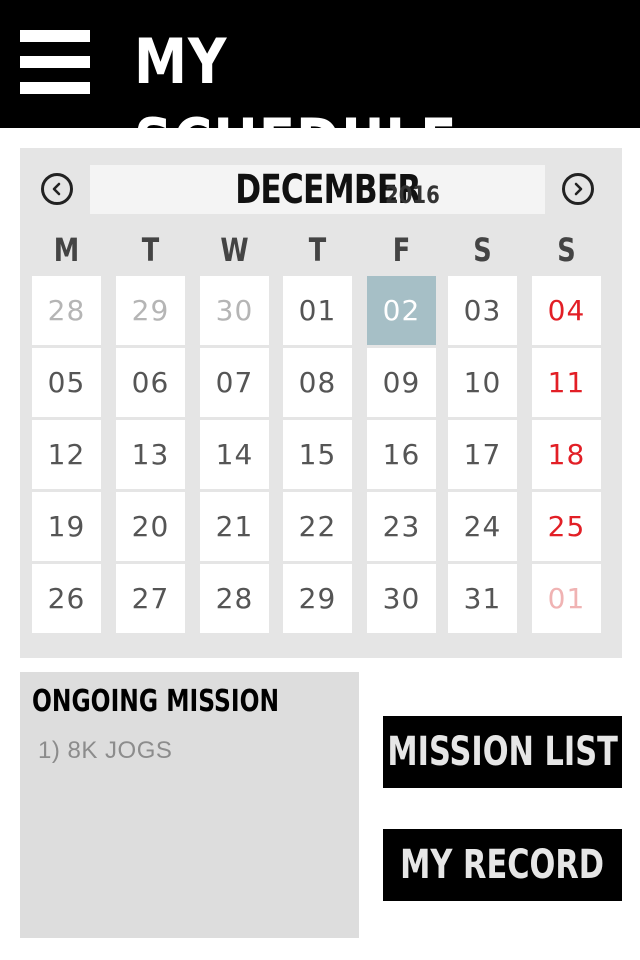 The height and width of the screenshot is (960, 640). I want to click on weekday-header-row: M T W T F S S, so click(322, 250).